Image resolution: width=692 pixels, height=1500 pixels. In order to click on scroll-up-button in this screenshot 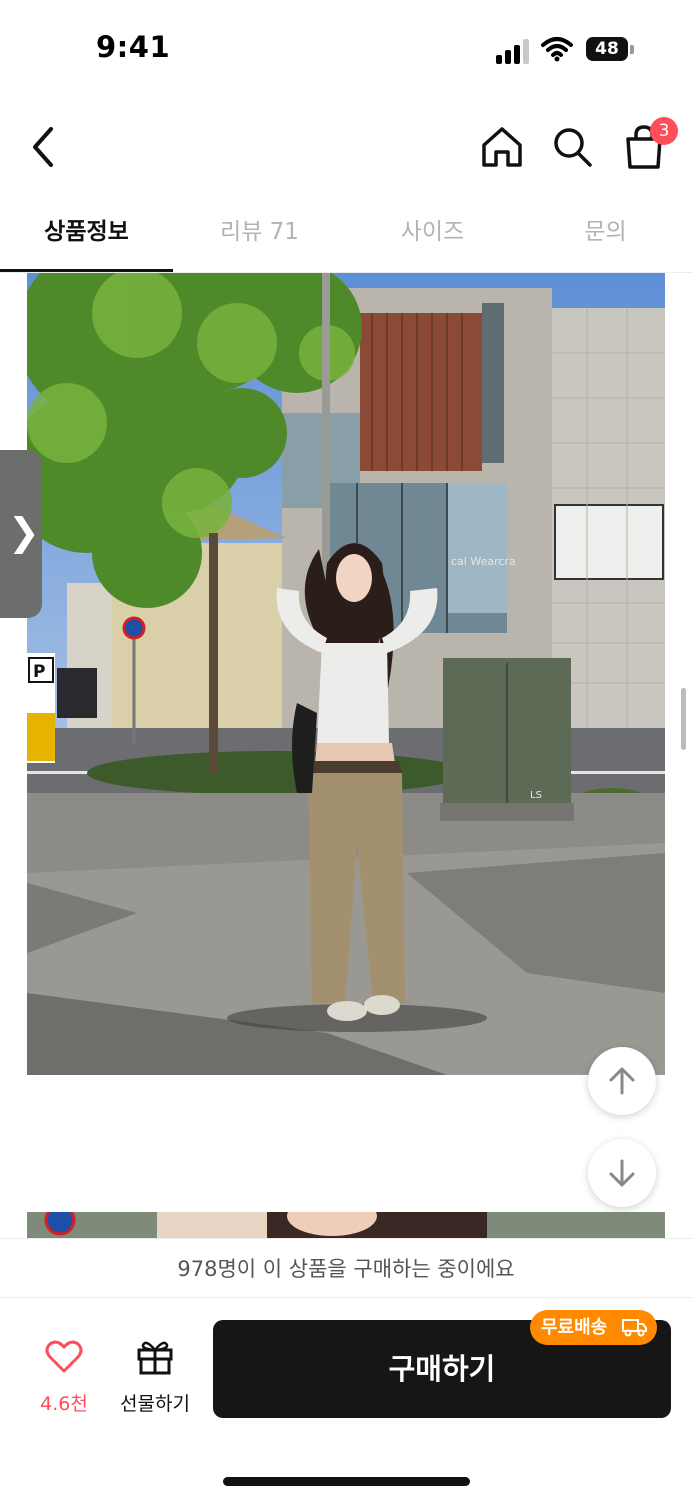, I will do `click(622, 1081)`.